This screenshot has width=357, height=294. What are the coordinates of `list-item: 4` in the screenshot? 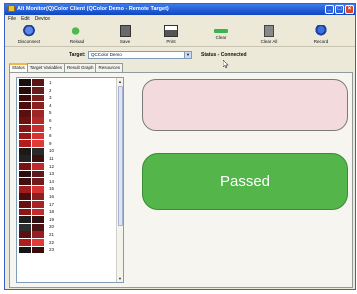 It's located at (66, 106).